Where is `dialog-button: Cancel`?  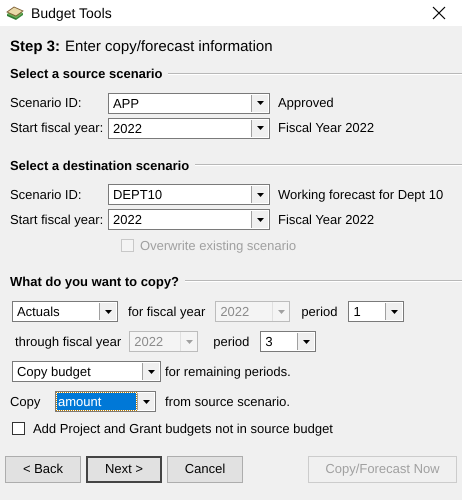
dialog-button: Cancel is located at coordinates (205, 469).